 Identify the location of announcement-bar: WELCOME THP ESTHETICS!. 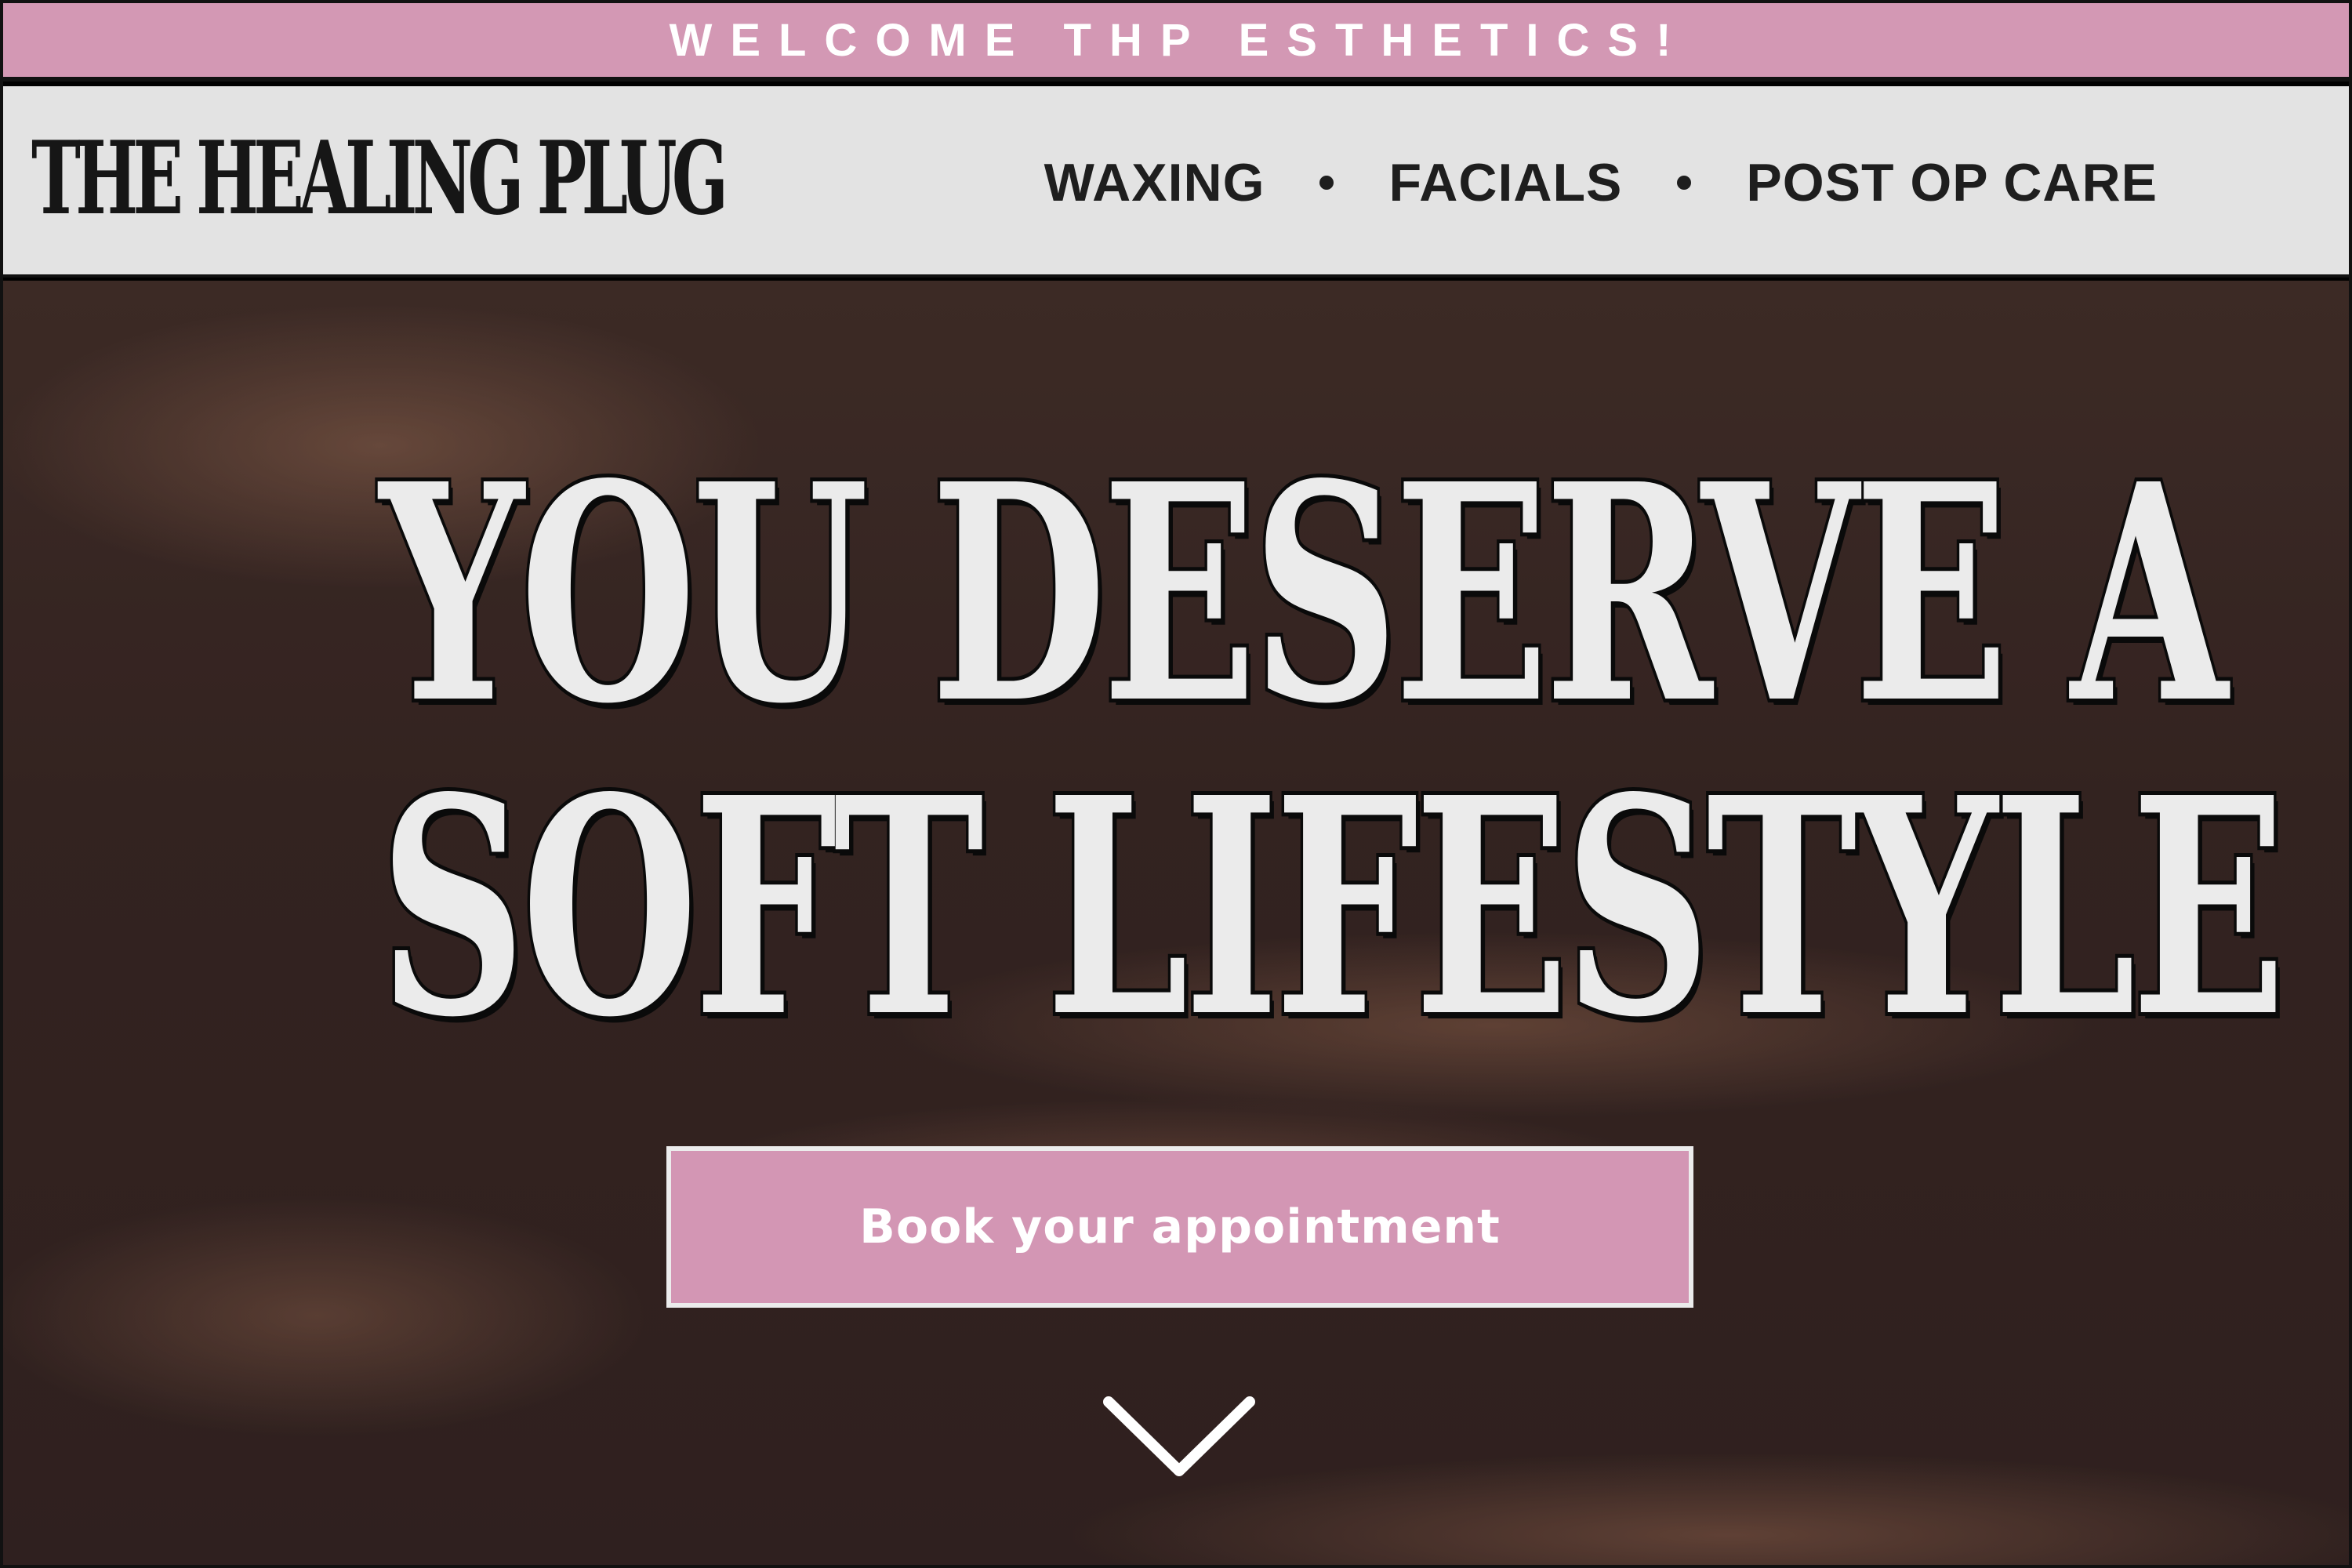
(1176, 42).